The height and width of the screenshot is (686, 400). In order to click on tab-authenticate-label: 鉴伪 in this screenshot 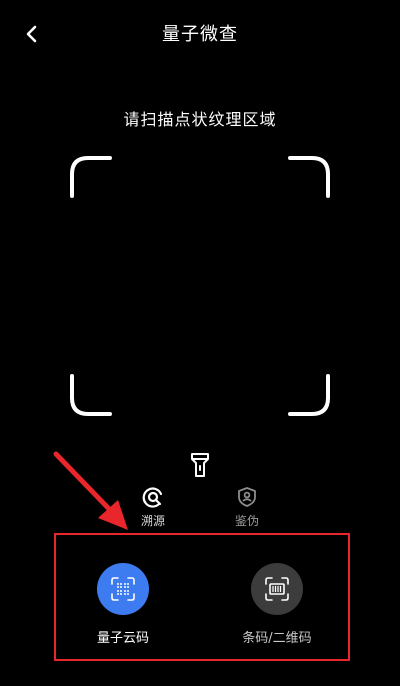, I will do `click(246, 521)`.